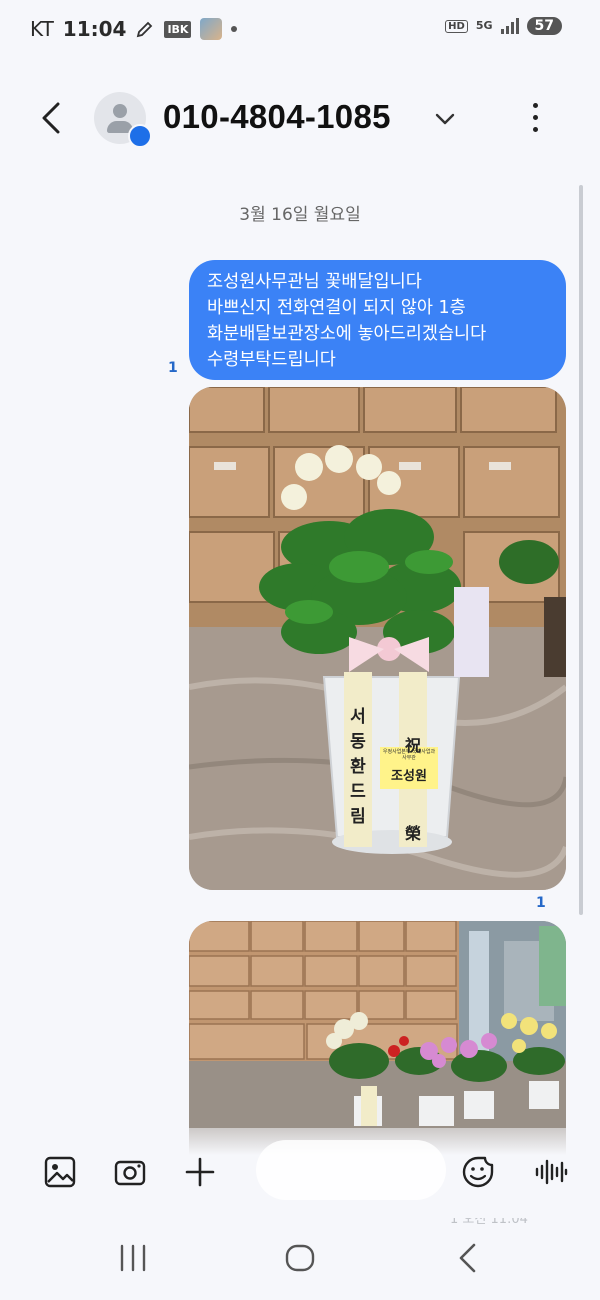 The height and width of the screenshot is (1300, 600). What do you see at coordinates (60, 1172) in the screenshot?
I see `gallery-icon` at bounding box center [60, 1172].